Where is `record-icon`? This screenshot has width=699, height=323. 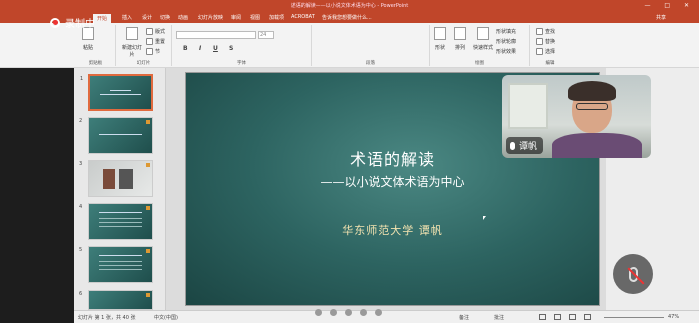
record-icon is located at coordinates (55, 22).